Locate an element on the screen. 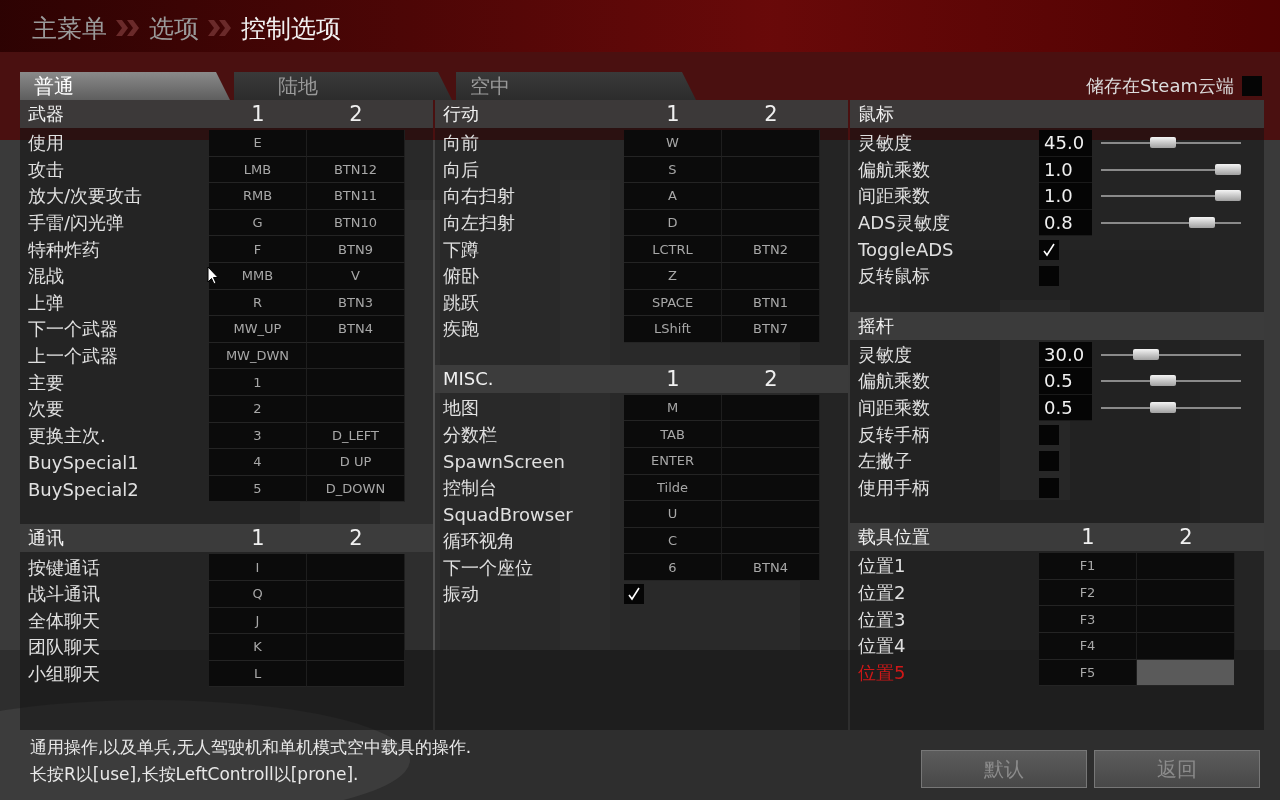  key-binding-cell: F2 is located at coordinates (1088, 593).